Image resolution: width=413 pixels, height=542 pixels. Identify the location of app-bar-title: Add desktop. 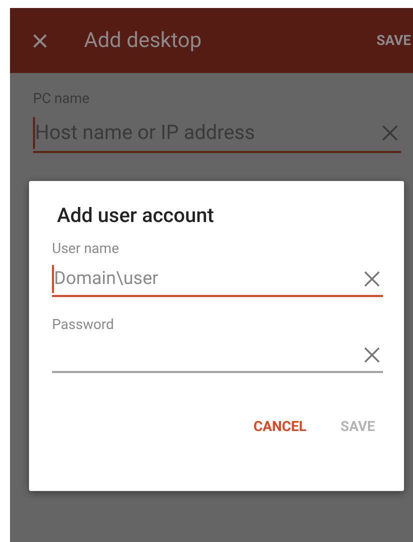
(143, 40).